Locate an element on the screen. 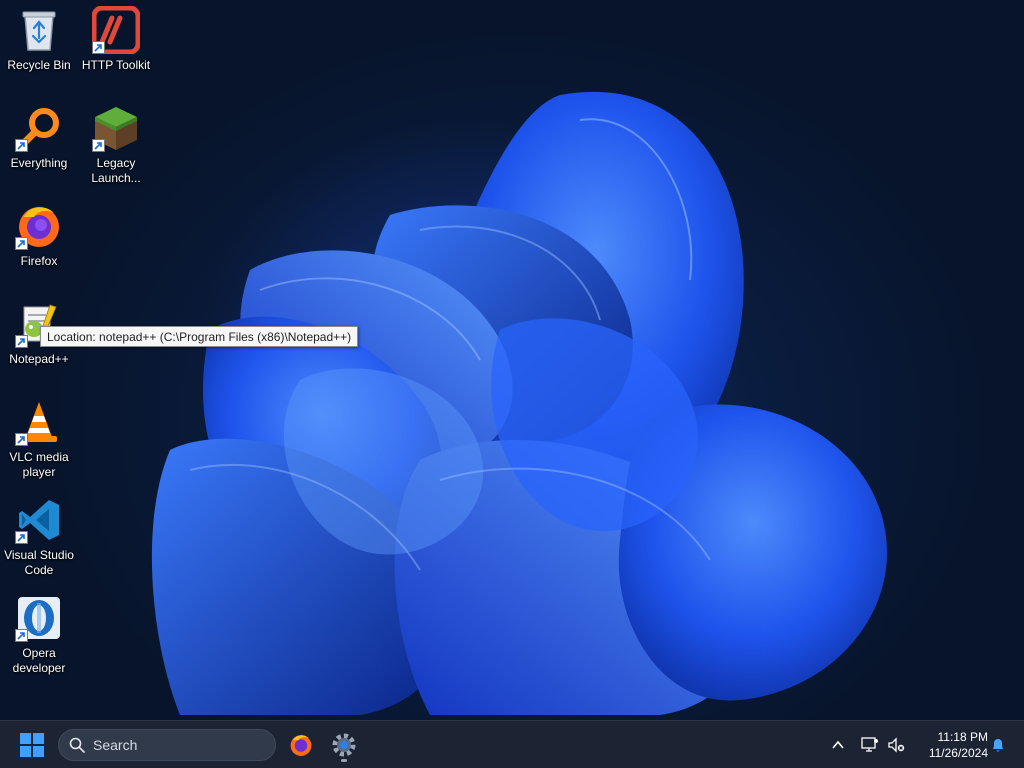 This screenshot has width=1024, height=768. speaker-muted-icon is located at coordinates (896, 745).